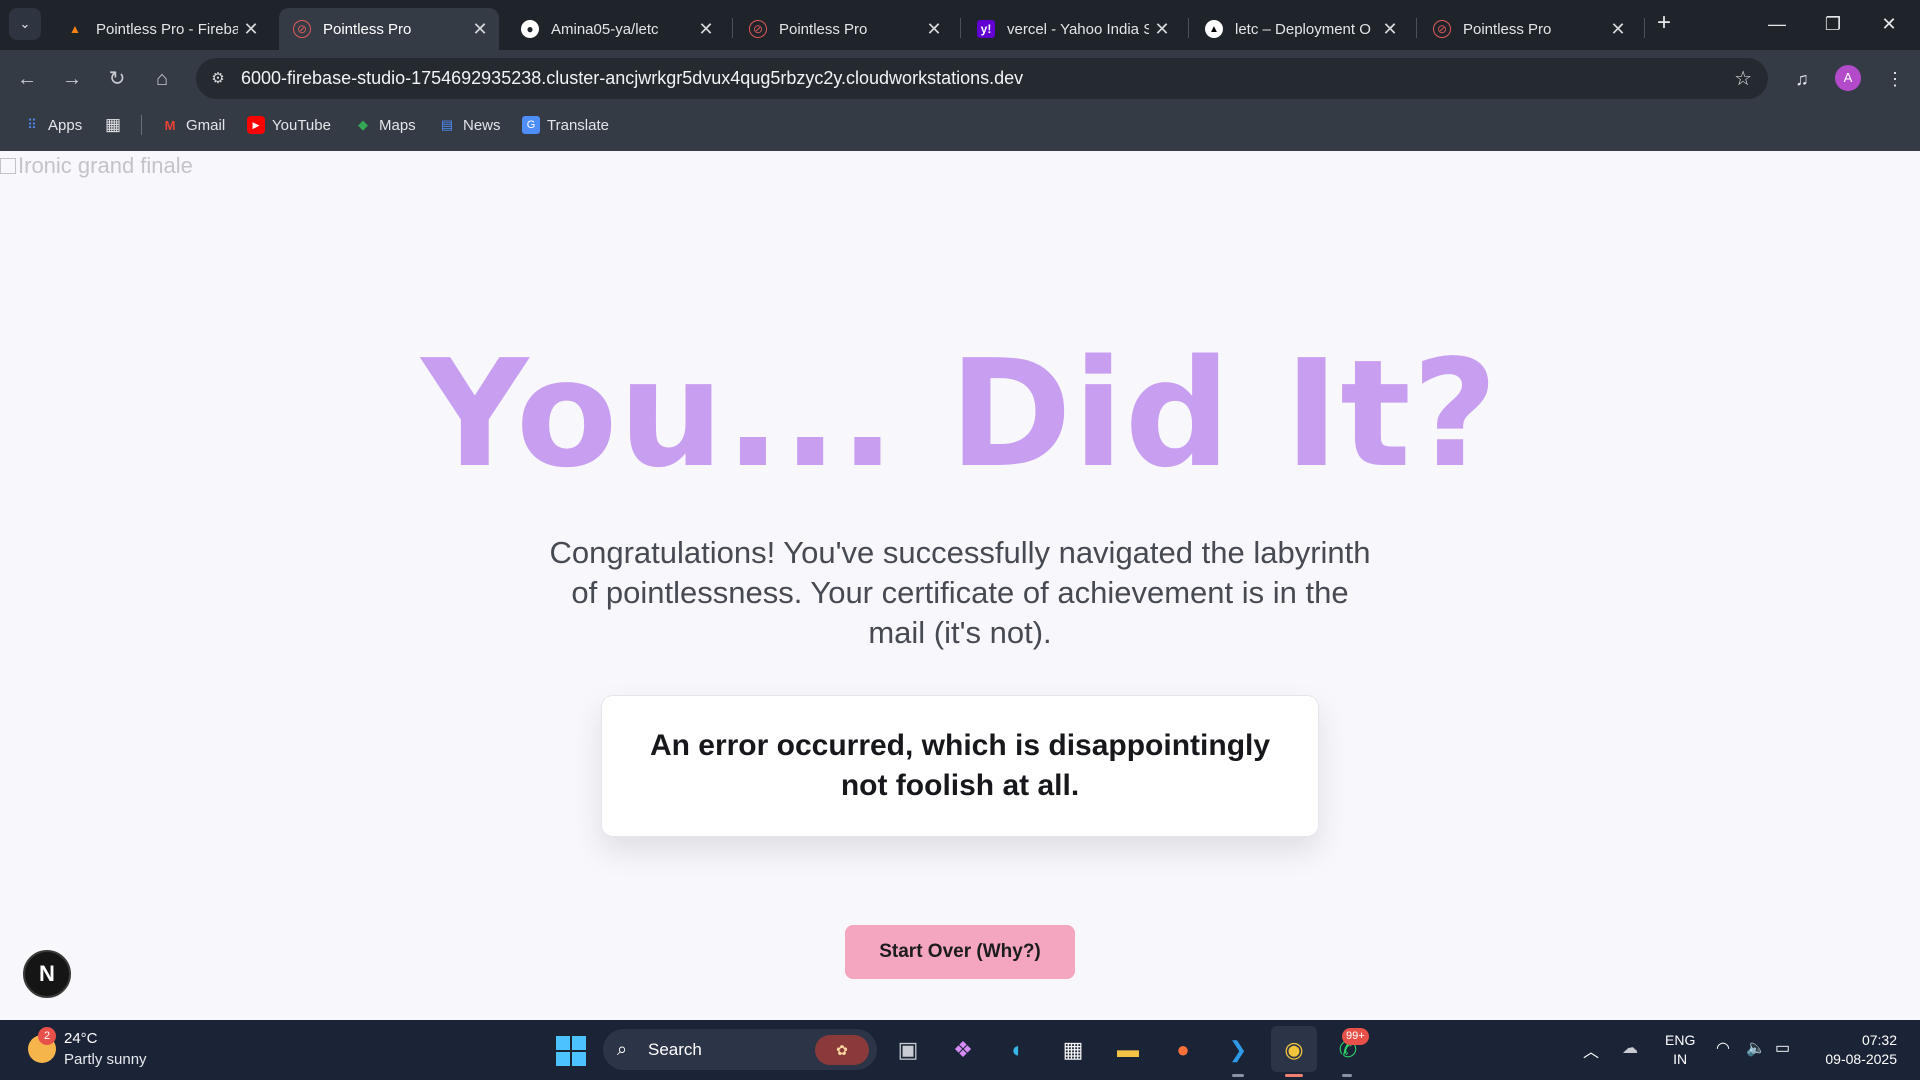 The width and height of the screenshot is (1920, 1080). I want to click on broken-image-icon, so click(8, 166).